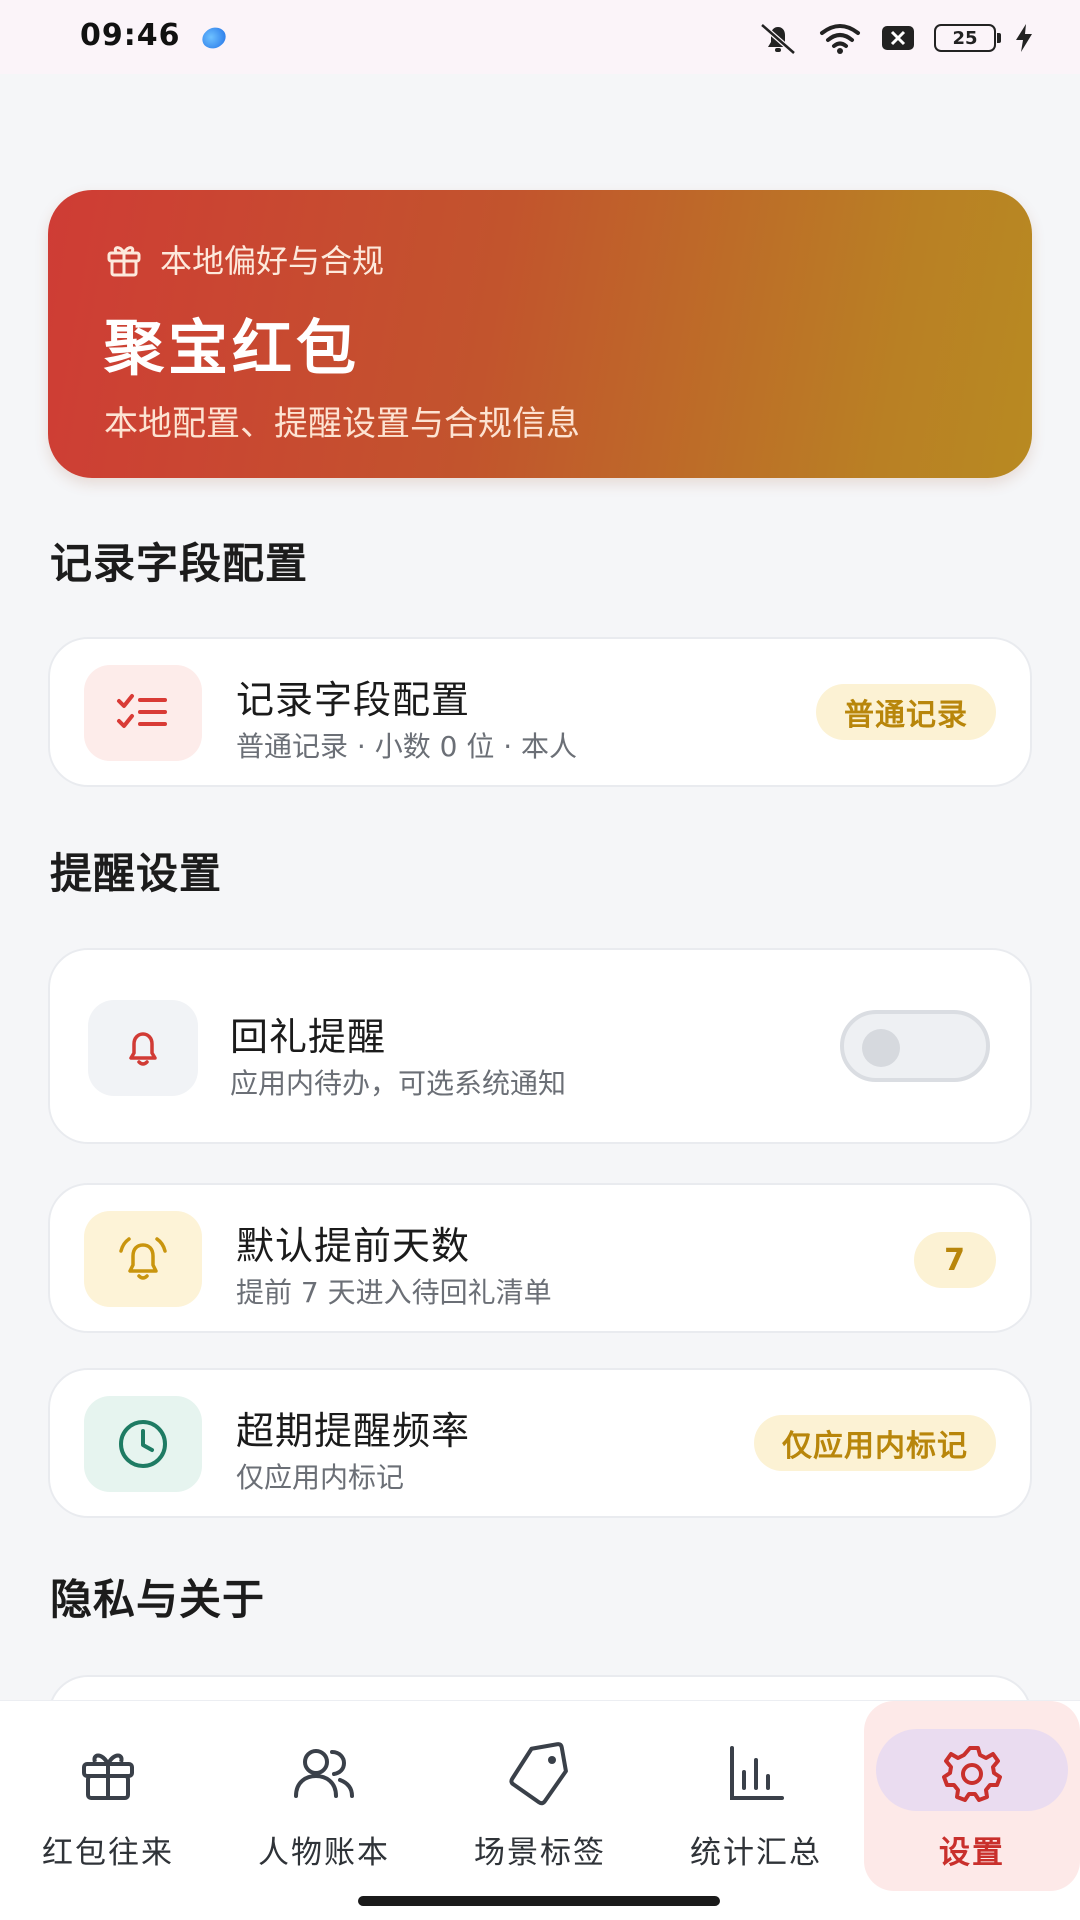 This screenshot has height=1920, width=1080. Describe the element at coordinates (272, 261) in the screenshot. I see `hero-kicker-text: 本地偏好与合规` at that location.